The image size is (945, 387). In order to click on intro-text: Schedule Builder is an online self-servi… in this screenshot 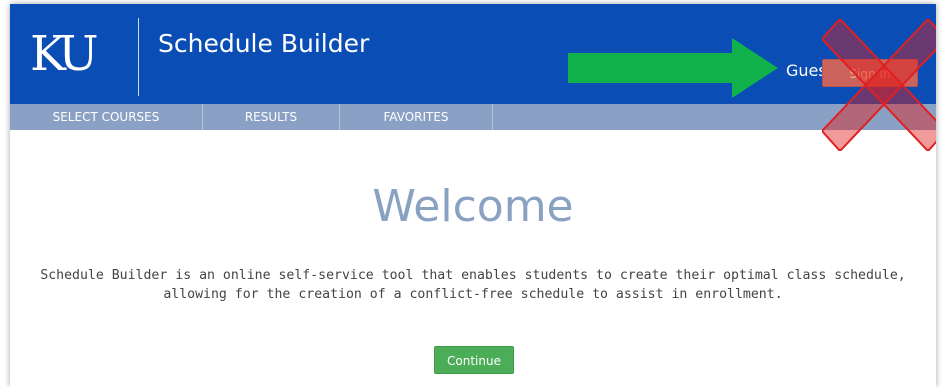, I will do `click(473, 285)`.